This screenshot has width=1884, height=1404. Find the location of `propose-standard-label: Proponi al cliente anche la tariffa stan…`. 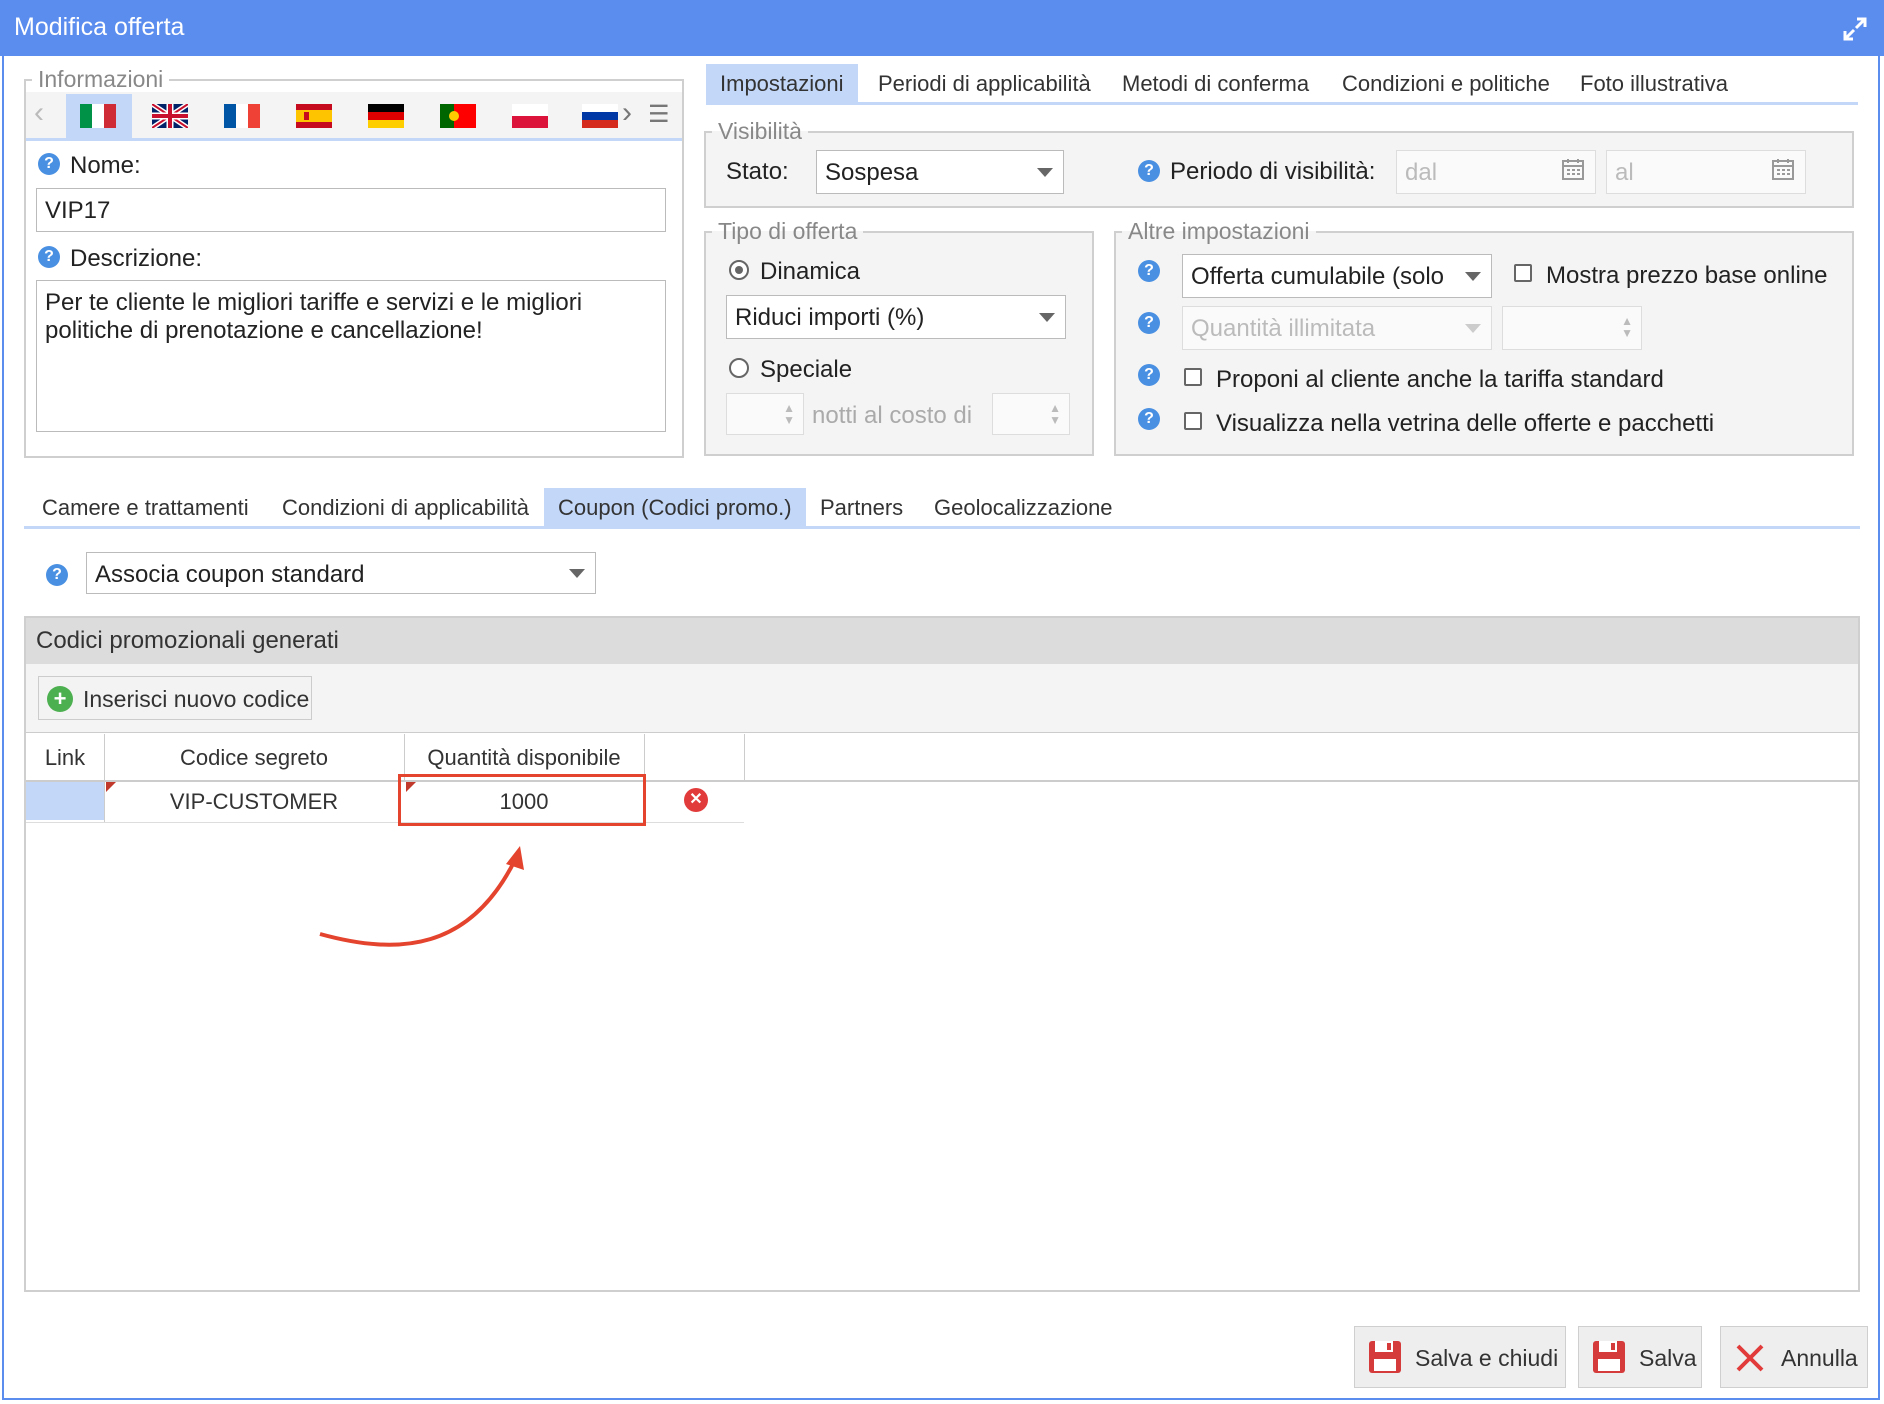

propose-standard-label: Proponi al cliente anche la tariffa stan… is located at coordinates (1440, 379).